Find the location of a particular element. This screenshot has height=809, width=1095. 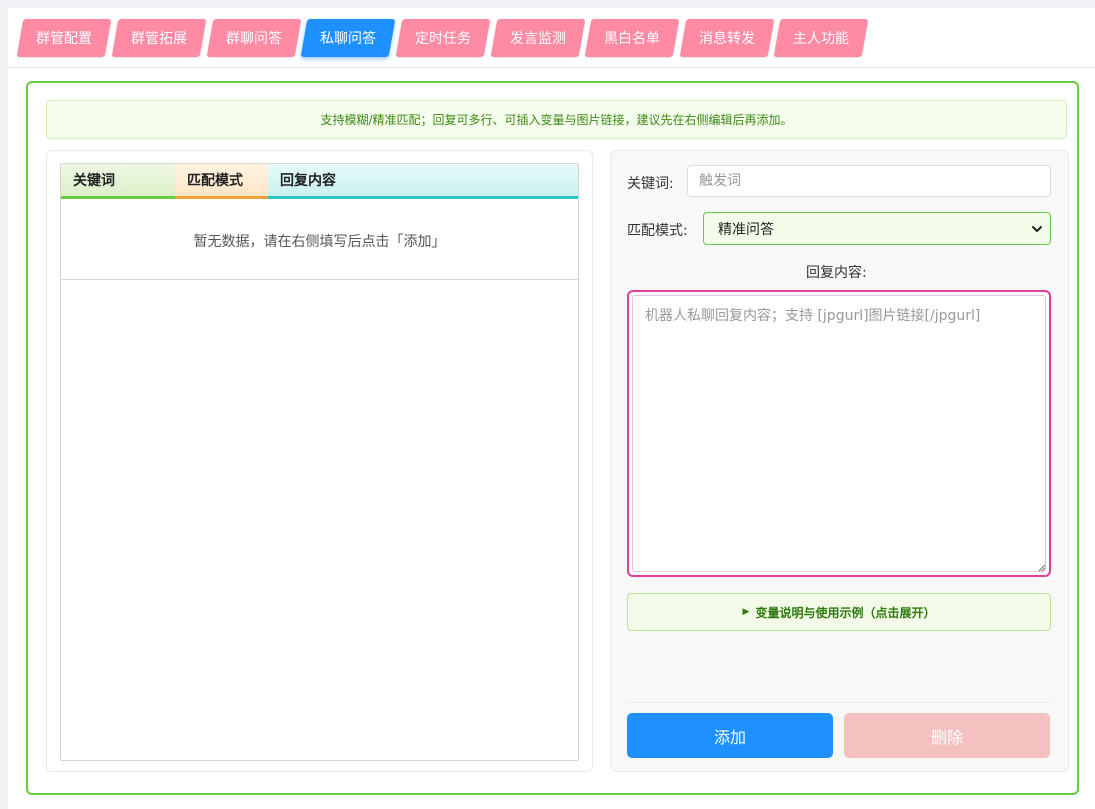

reply-textarea-frame: 机器人私聊回复内容；支持 [jpgurl]图片链接[/jpgurl] is located at coordinates (839, 433).